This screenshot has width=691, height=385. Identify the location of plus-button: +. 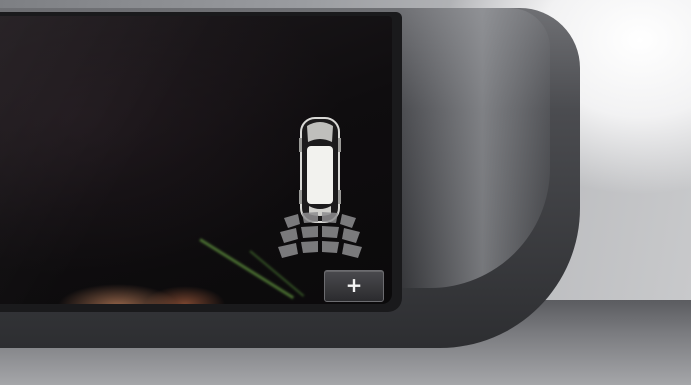
(354, 286).